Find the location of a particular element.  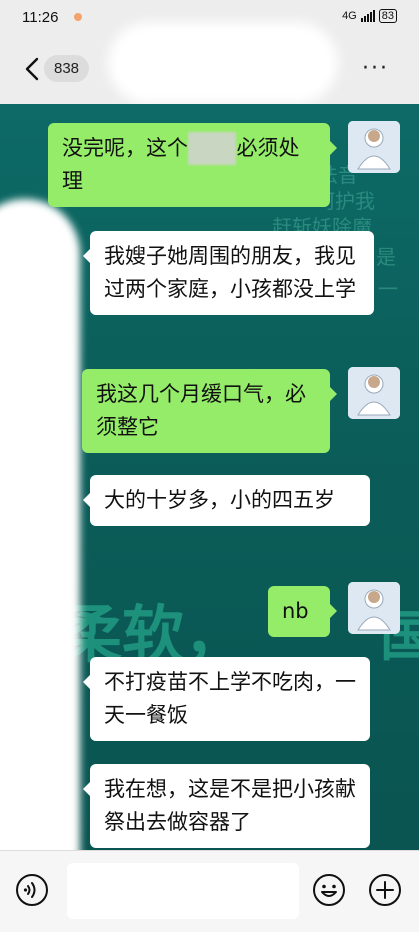

back-arrow-icon is located at coordinates (33, 69).